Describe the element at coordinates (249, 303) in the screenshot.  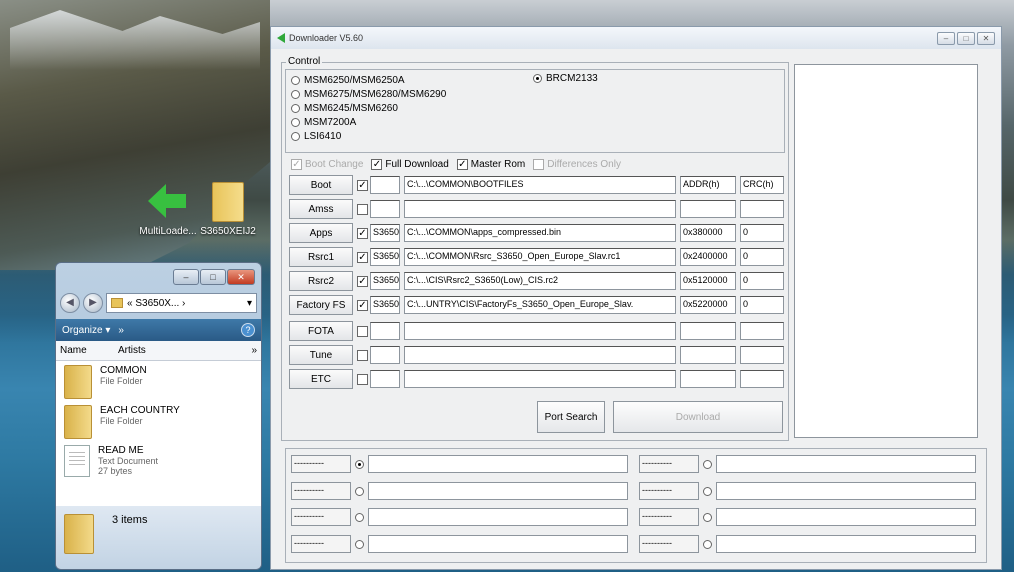
I see `chevron-down-icon: ▾` at that location.